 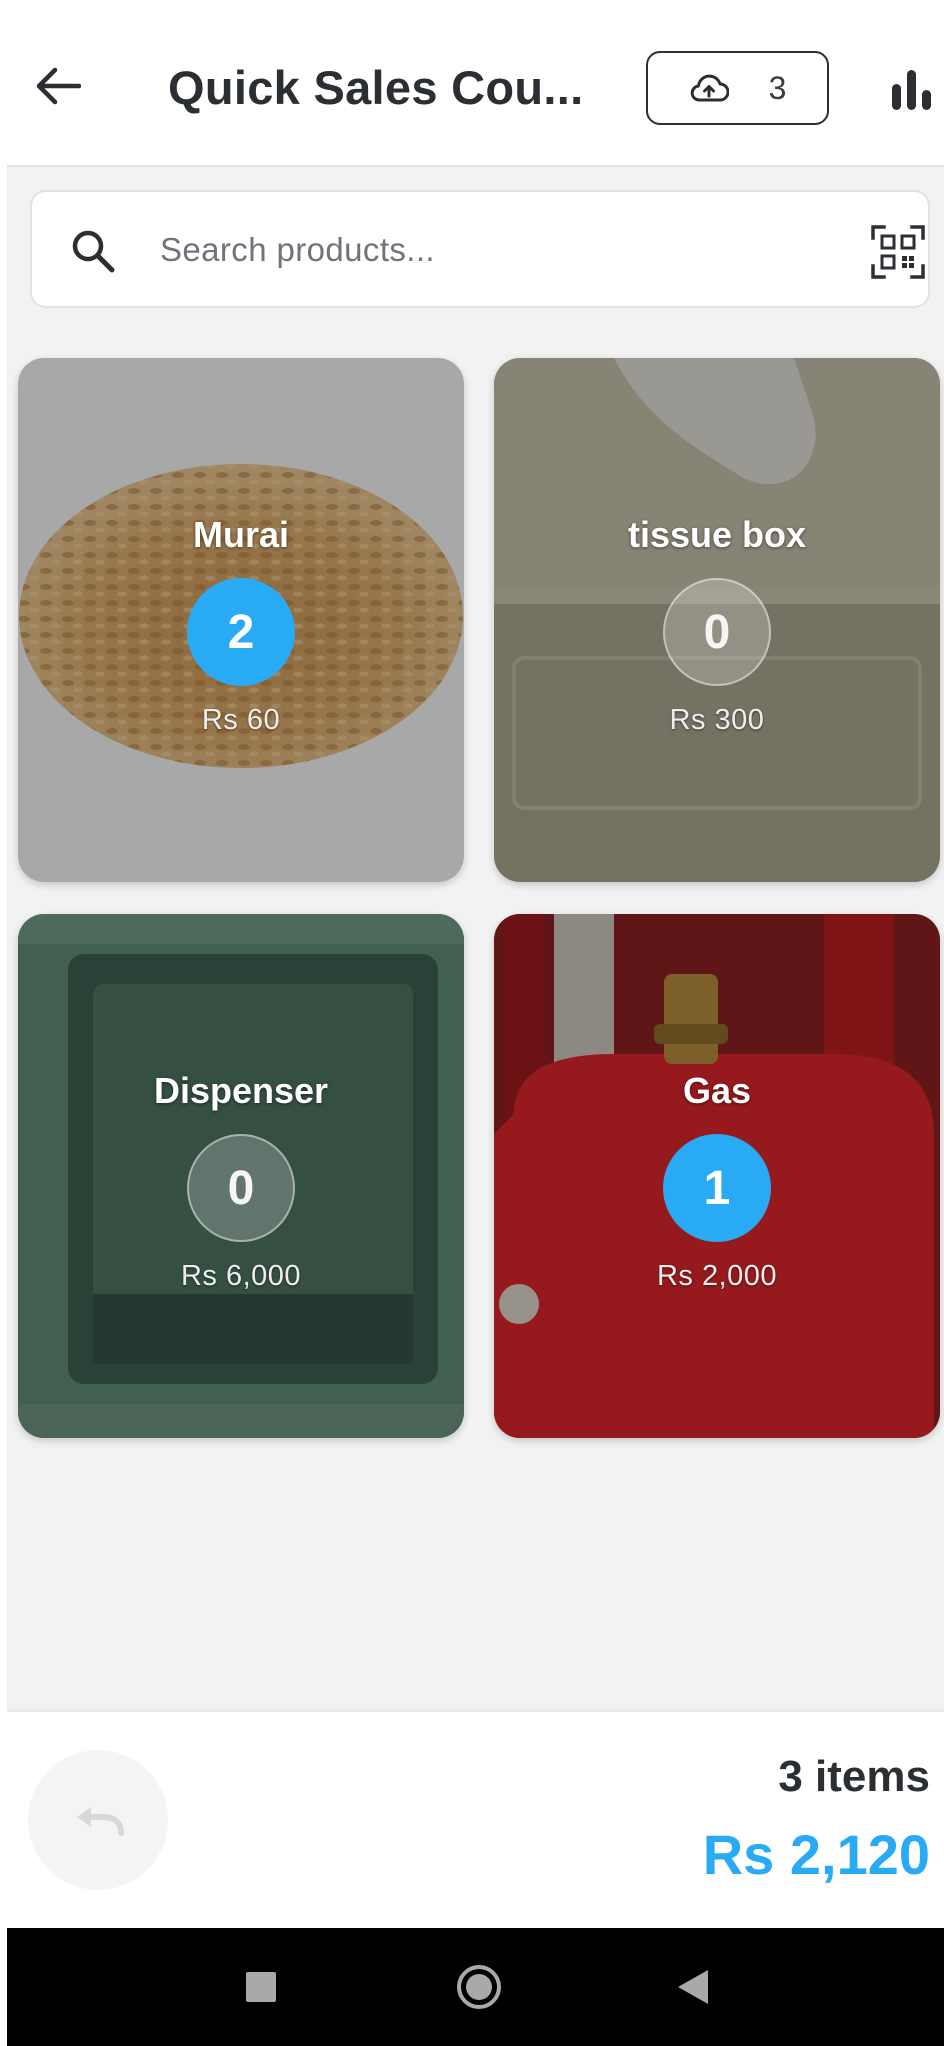 I want to click on cart-total: Rs 2,120, so click(x=816, y=1854).